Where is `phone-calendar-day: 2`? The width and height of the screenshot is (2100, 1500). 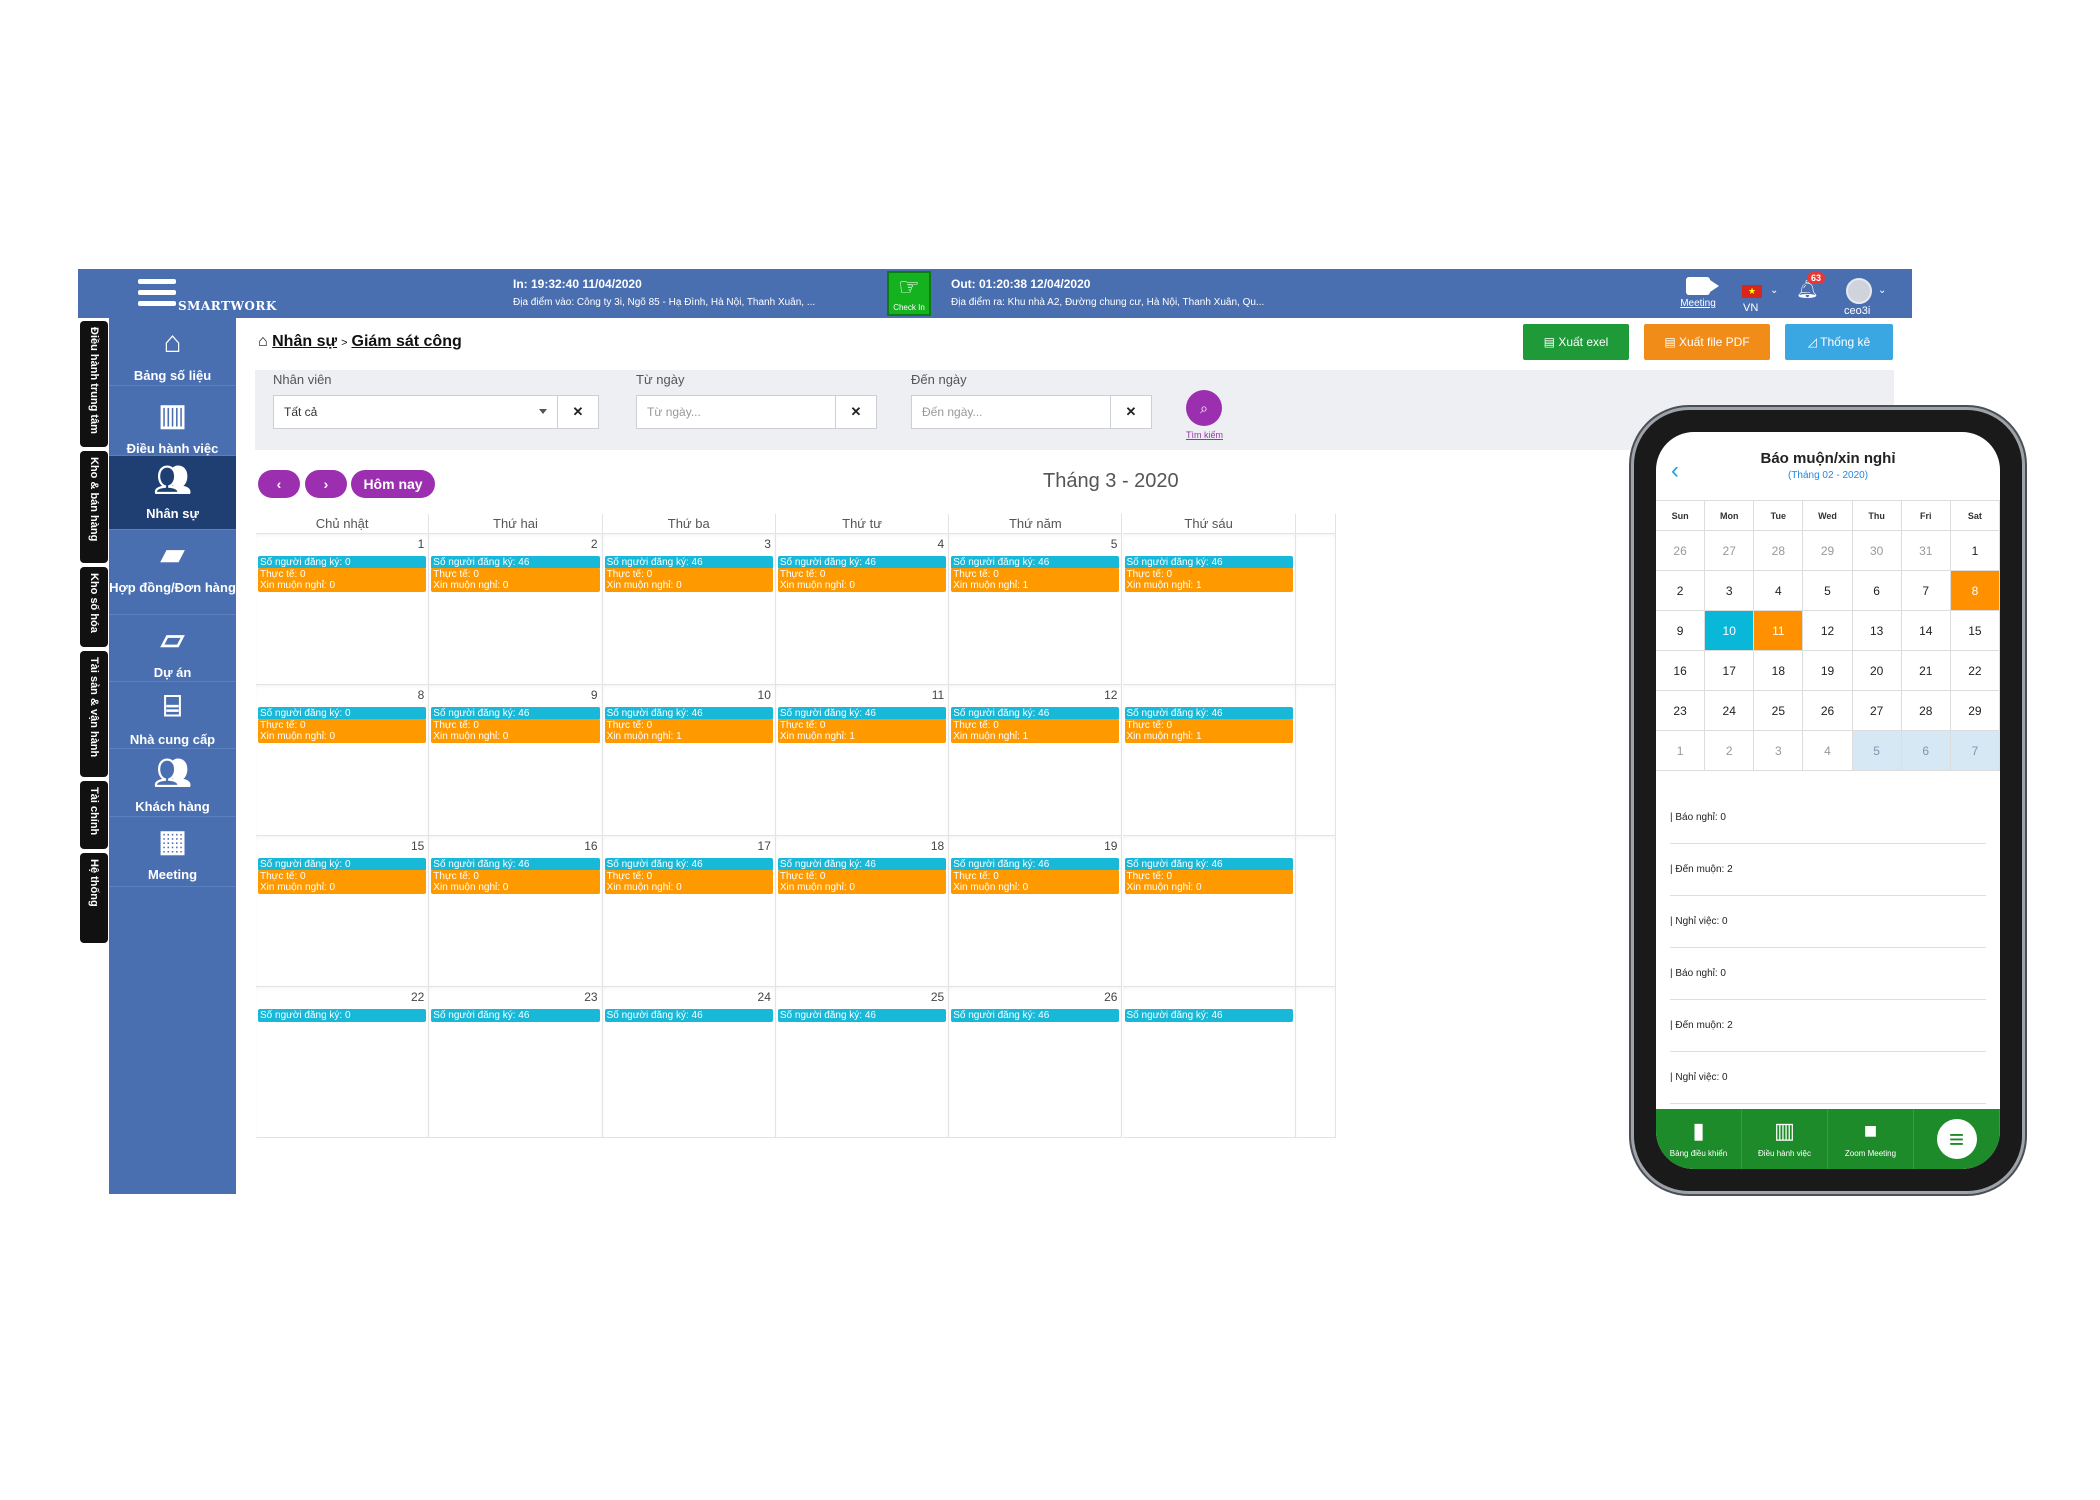 phone-calendar-day: 2 is located at coordinates (1681, 591).